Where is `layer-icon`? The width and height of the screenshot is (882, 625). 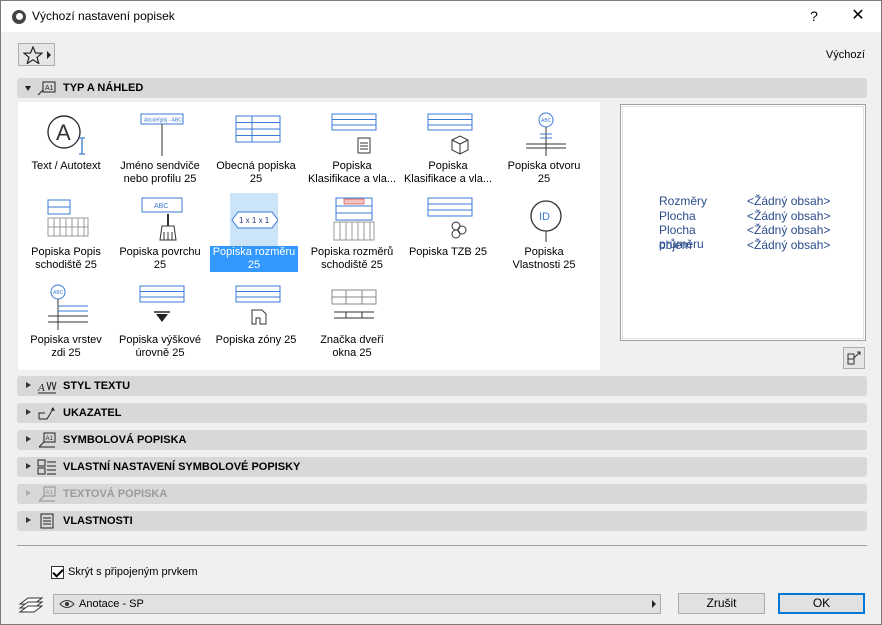
layer-icon is located at coordinates (31, 605).